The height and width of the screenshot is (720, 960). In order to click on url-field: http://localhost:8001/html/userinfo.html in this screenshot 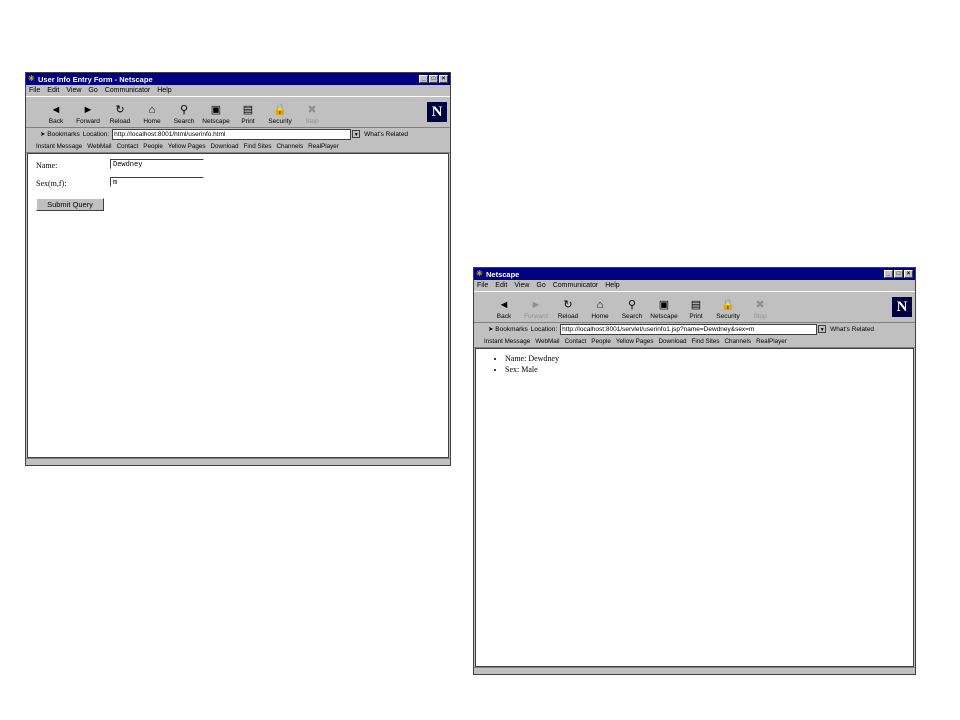, I will do `click(232, 134)`.